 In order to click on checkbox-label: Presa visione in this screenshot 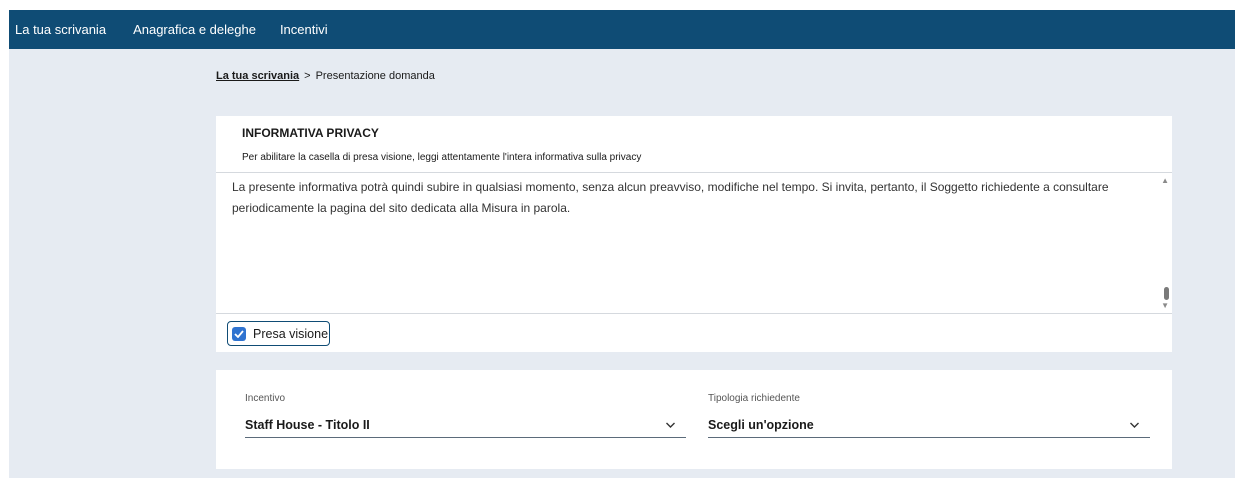, I will do `click(291, 333)`.